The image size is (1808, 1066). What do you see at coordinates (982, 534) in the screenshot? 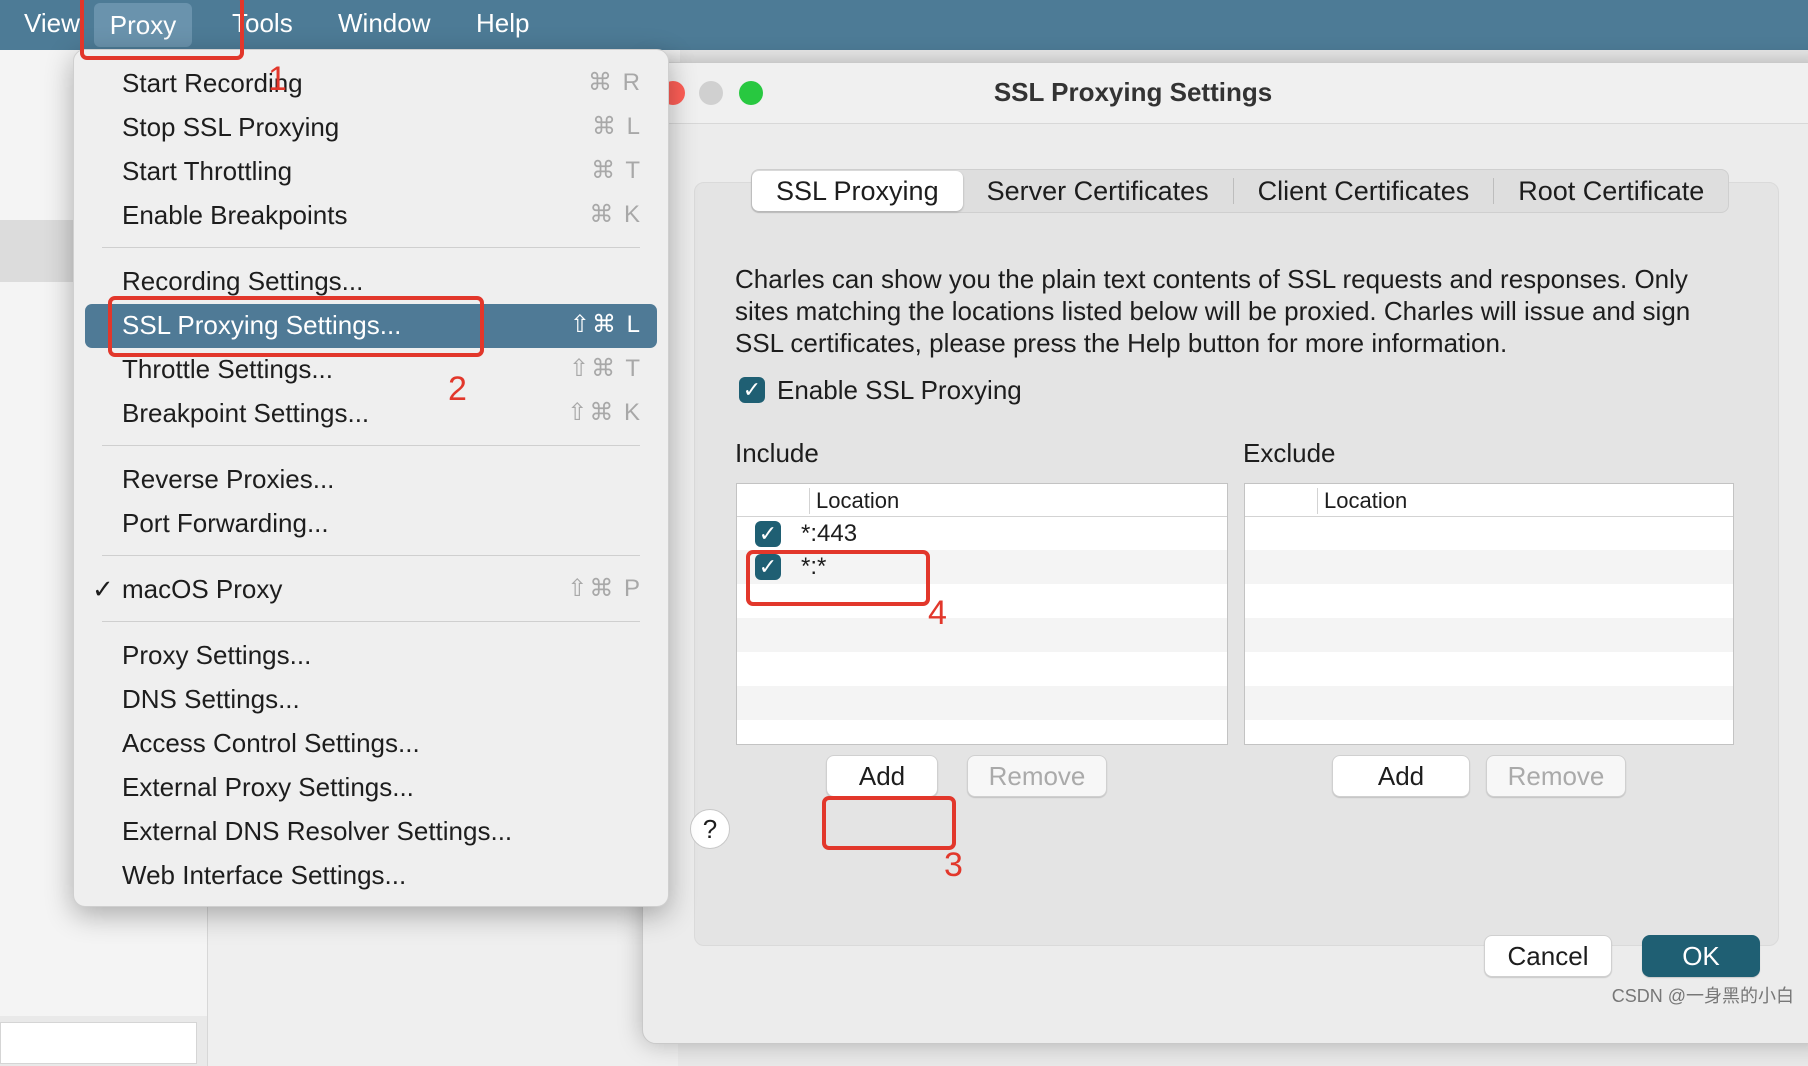
I see `include-row-1: ✓ *:443` at bounding box center [982, 534].